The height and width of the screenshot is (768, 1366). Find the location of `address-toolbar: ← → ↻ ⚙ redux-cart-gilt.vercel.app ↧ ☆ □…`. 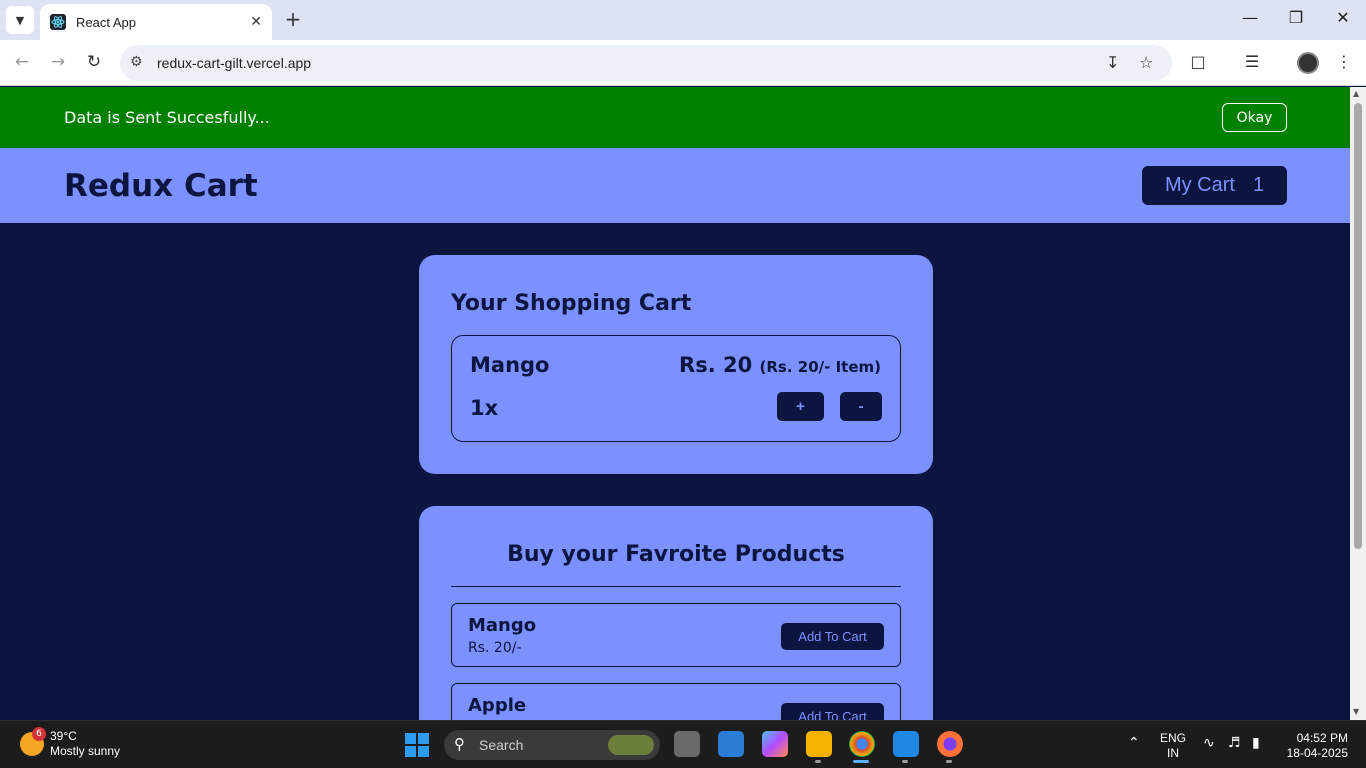

address-toolbar: ← → ↻ ⚙ redux-cart-gilt.vercel.app ↧ ☆ □… is located at coordinates (683, 63).